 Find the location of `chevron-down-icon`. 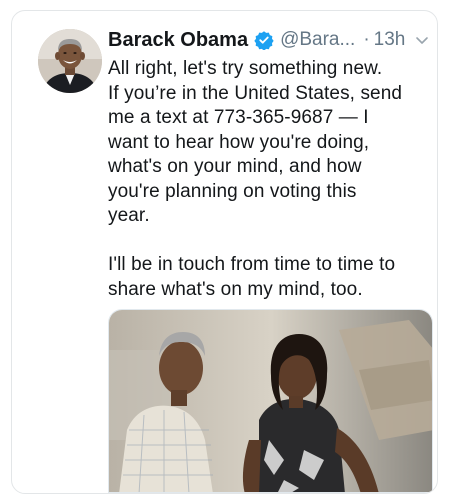

chevron-down-icon is located at coordinates (422, 40).